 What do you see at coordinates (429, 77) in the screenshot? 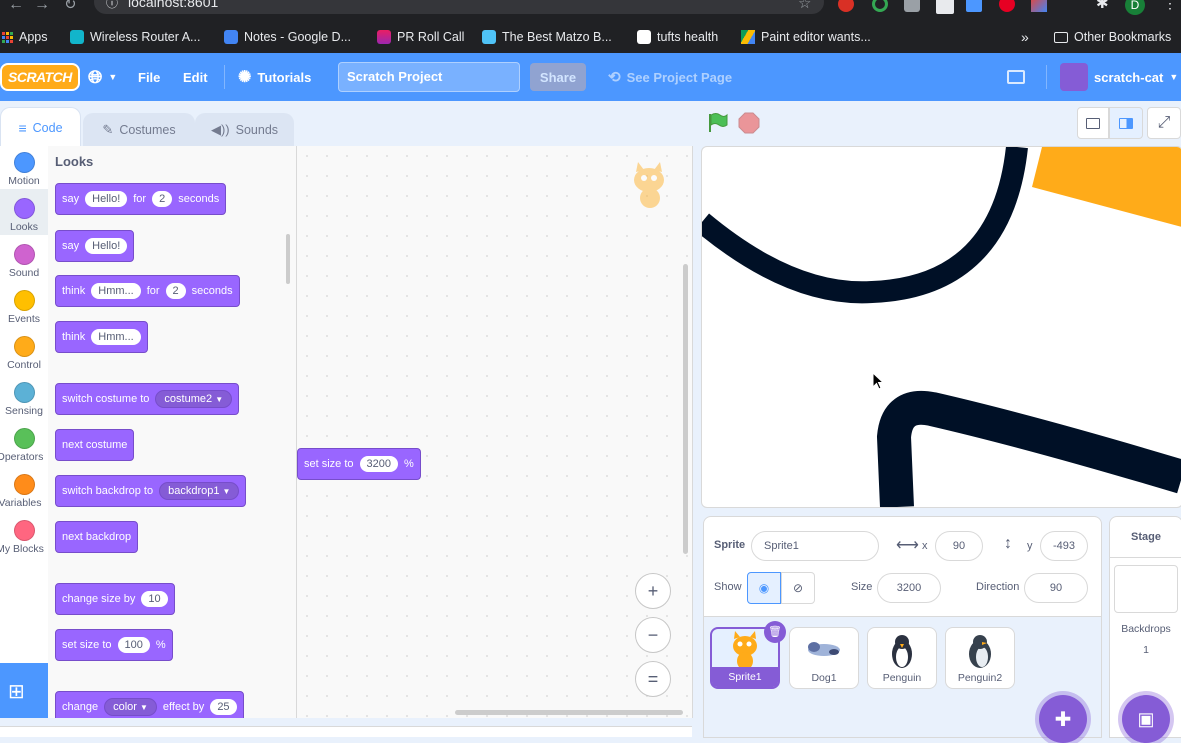
I see `project-title-input: Scratch Project` at bounding box center [429, 77].